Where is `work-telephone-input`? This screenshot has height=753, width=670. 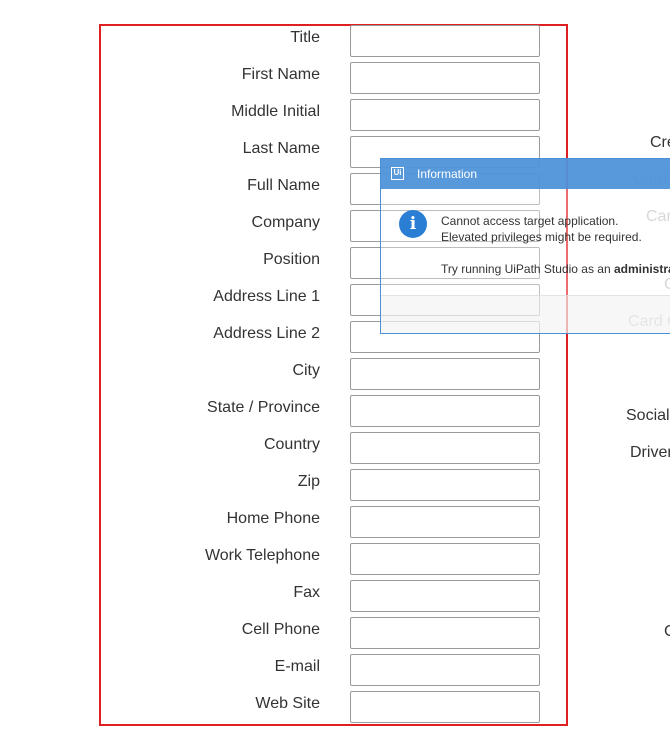
work-telephone-input is located at coordinates (445, 559).